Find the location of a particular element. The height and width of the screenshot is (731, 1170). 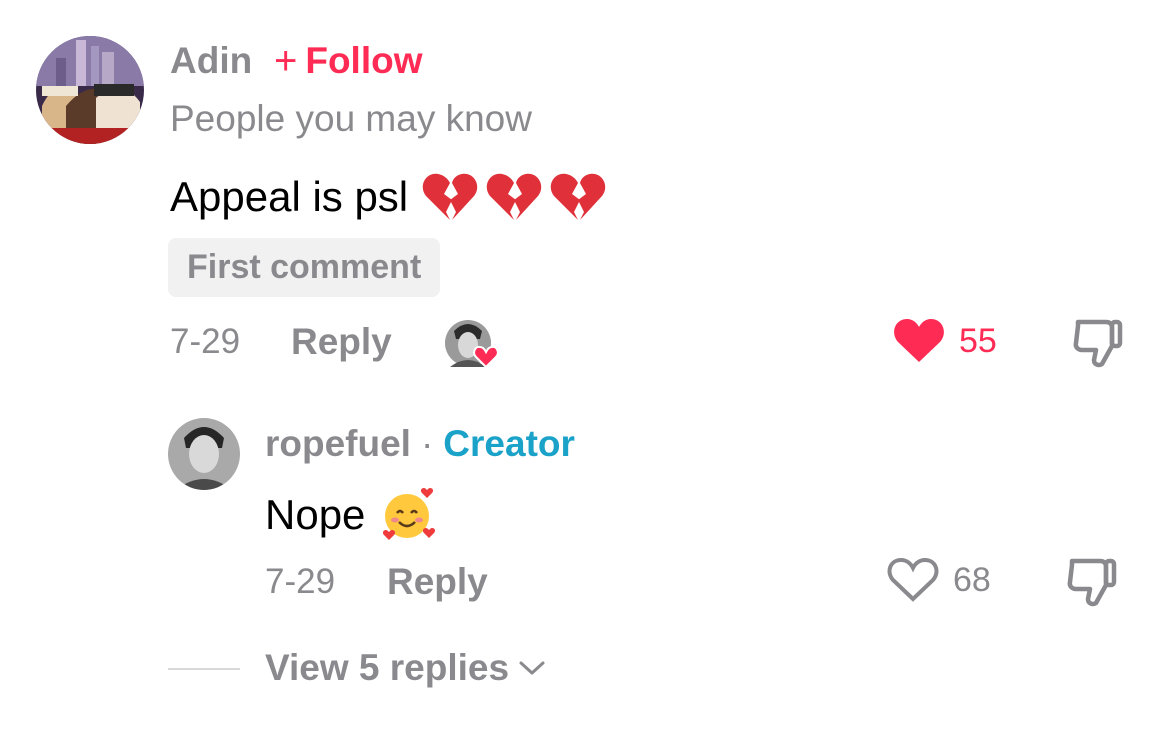

comment-dislike-button is located at coordinates (1098, 345).